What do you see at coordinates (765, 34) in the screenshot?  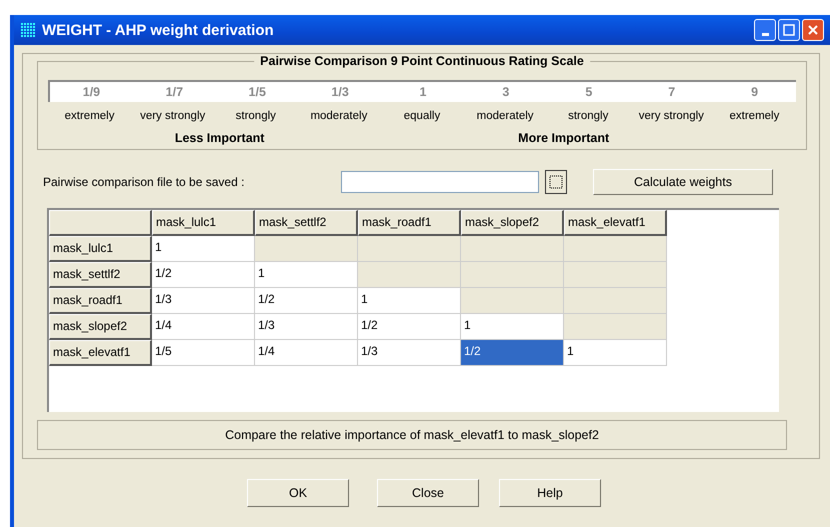 I see `minimize-icon` at bounding box center [765, 34].